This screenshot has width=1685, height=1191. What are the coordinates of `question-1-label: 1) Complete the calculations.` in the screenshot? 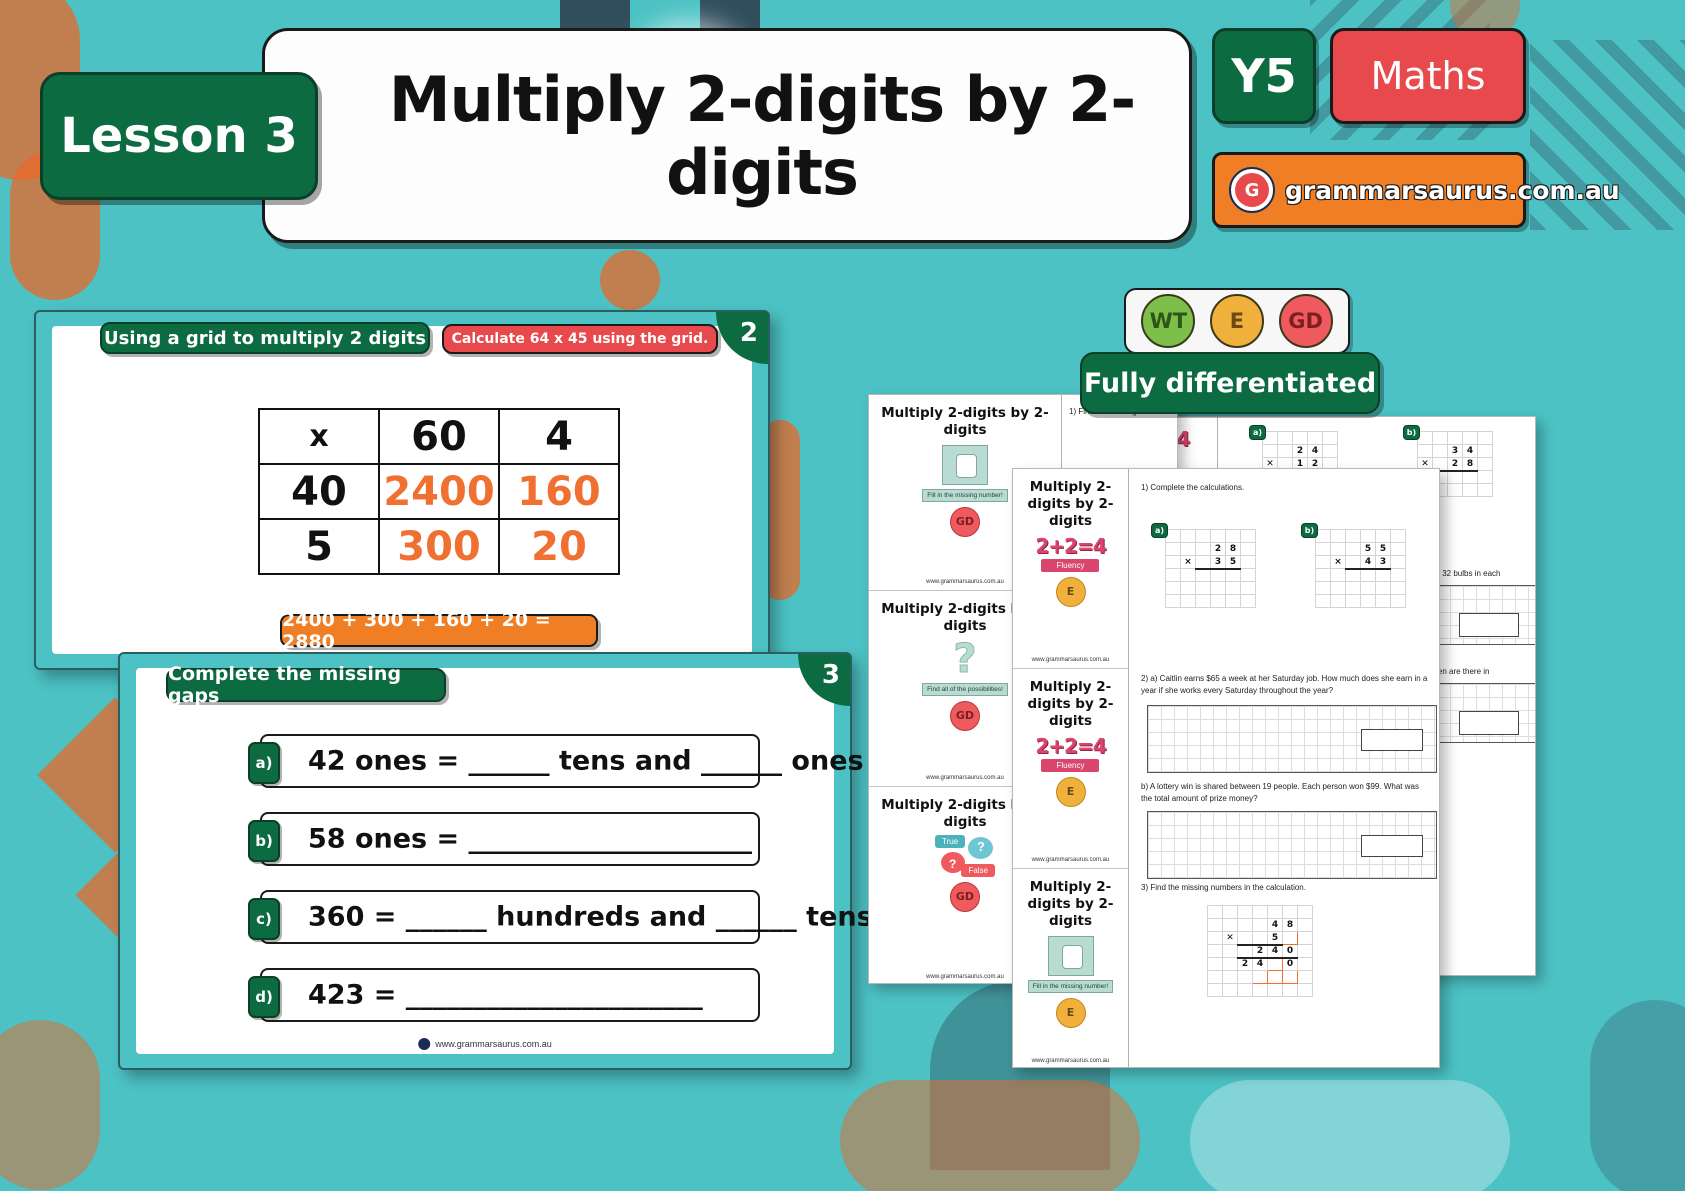 It's located at (1193, 487).